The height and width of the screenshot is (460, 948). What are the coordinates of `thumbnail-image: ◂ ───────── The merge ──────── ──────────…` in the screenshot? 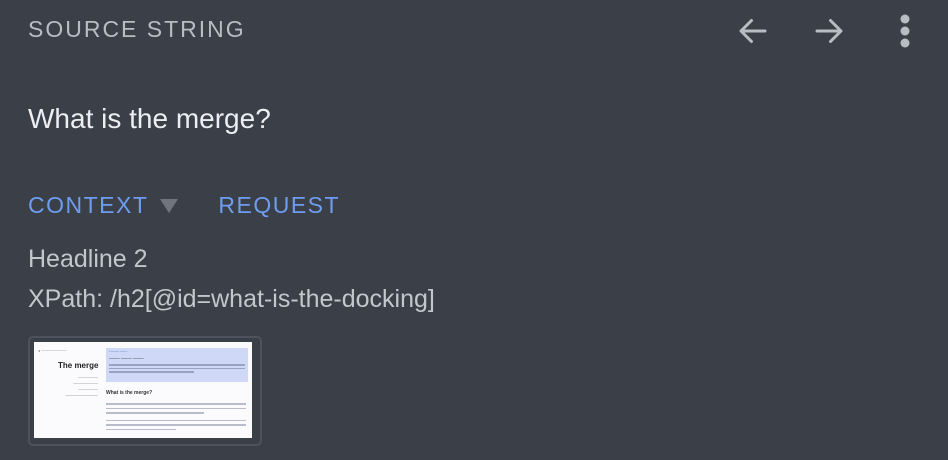 It's located at (143, 390).